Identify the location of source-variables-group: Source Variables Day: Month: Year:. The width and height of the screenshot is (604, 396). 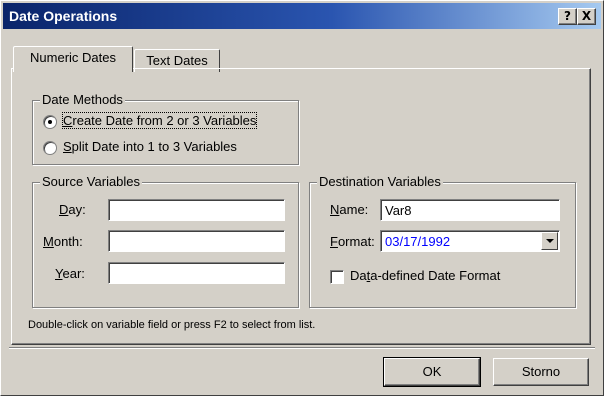
(165, 241).